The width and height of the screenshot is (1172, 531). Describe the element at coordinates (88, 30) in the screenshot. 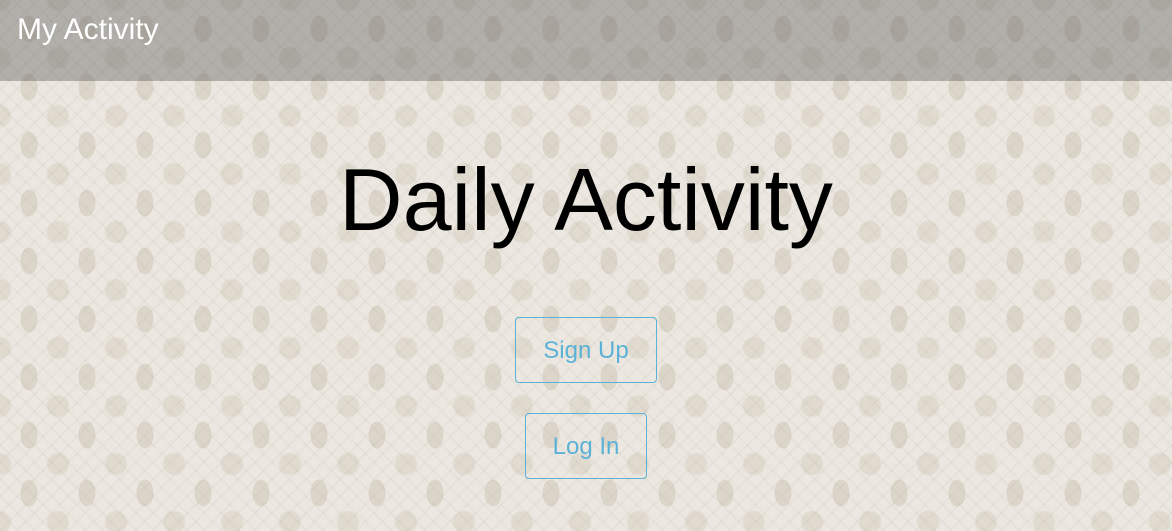

I see `brand-link: My Activity` at that location.